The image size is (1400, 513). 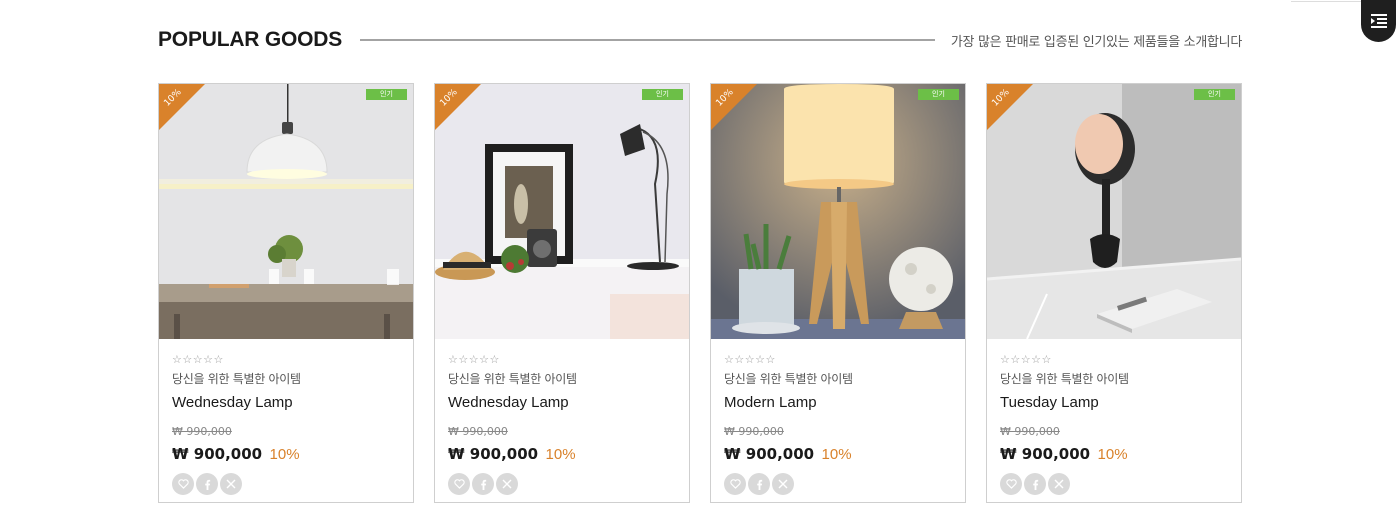 I want to click on section-title: POPULAR GOODS, so click(x=250, y=39).